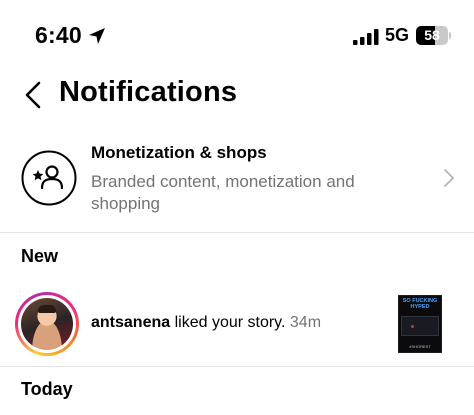 This screenshot has height=415, width=474. What do you see at coordinates (179, 152) in the screenshot?
I see `monetization-title: Monetization & shops` at bounding box center [179, 152].